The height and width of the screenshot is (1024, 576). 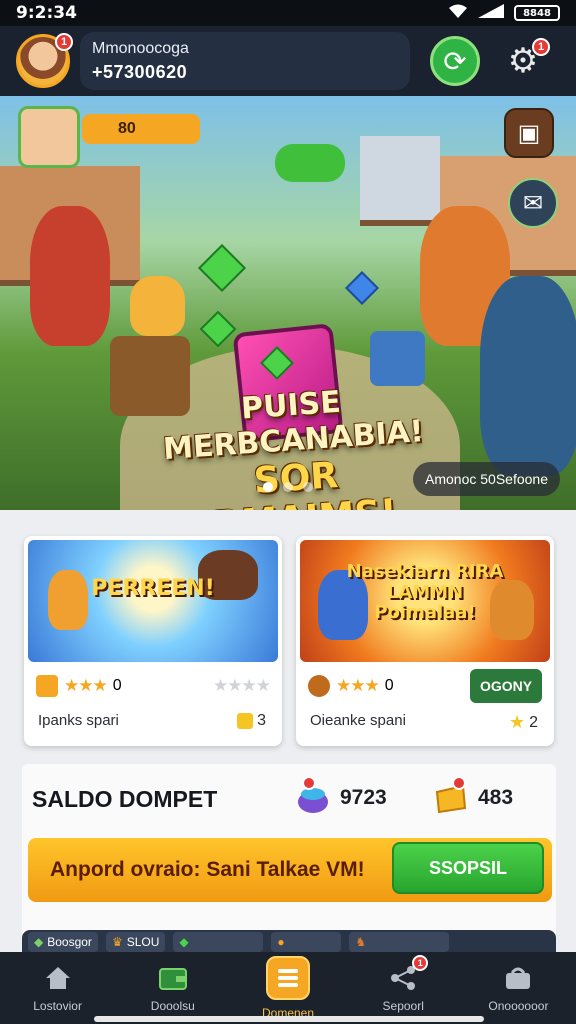 What do you see at coordinates (78, 720) in the screenshot?
I see `game-name: Ipanks spari` at bounding box center [78, 720].